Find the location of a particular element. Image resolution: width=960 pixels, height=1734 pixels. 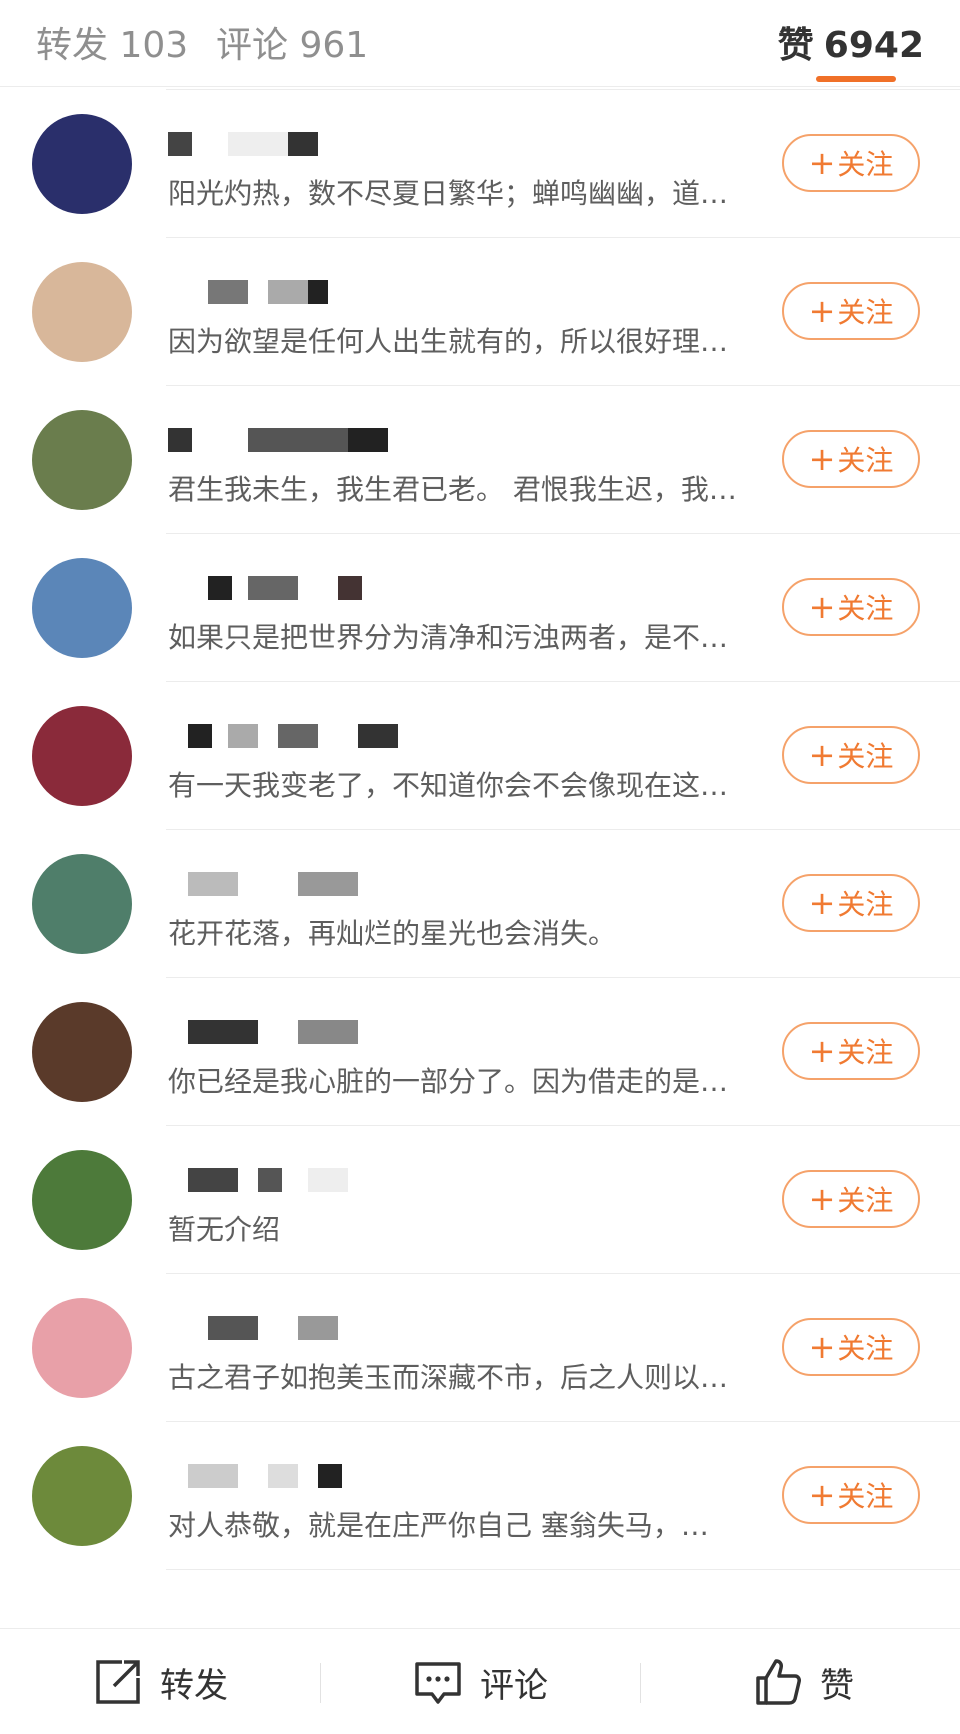

list-item: 有一天我变老了，不知道你会不会像现在这… +关注 is located at coordinates (480, 756).